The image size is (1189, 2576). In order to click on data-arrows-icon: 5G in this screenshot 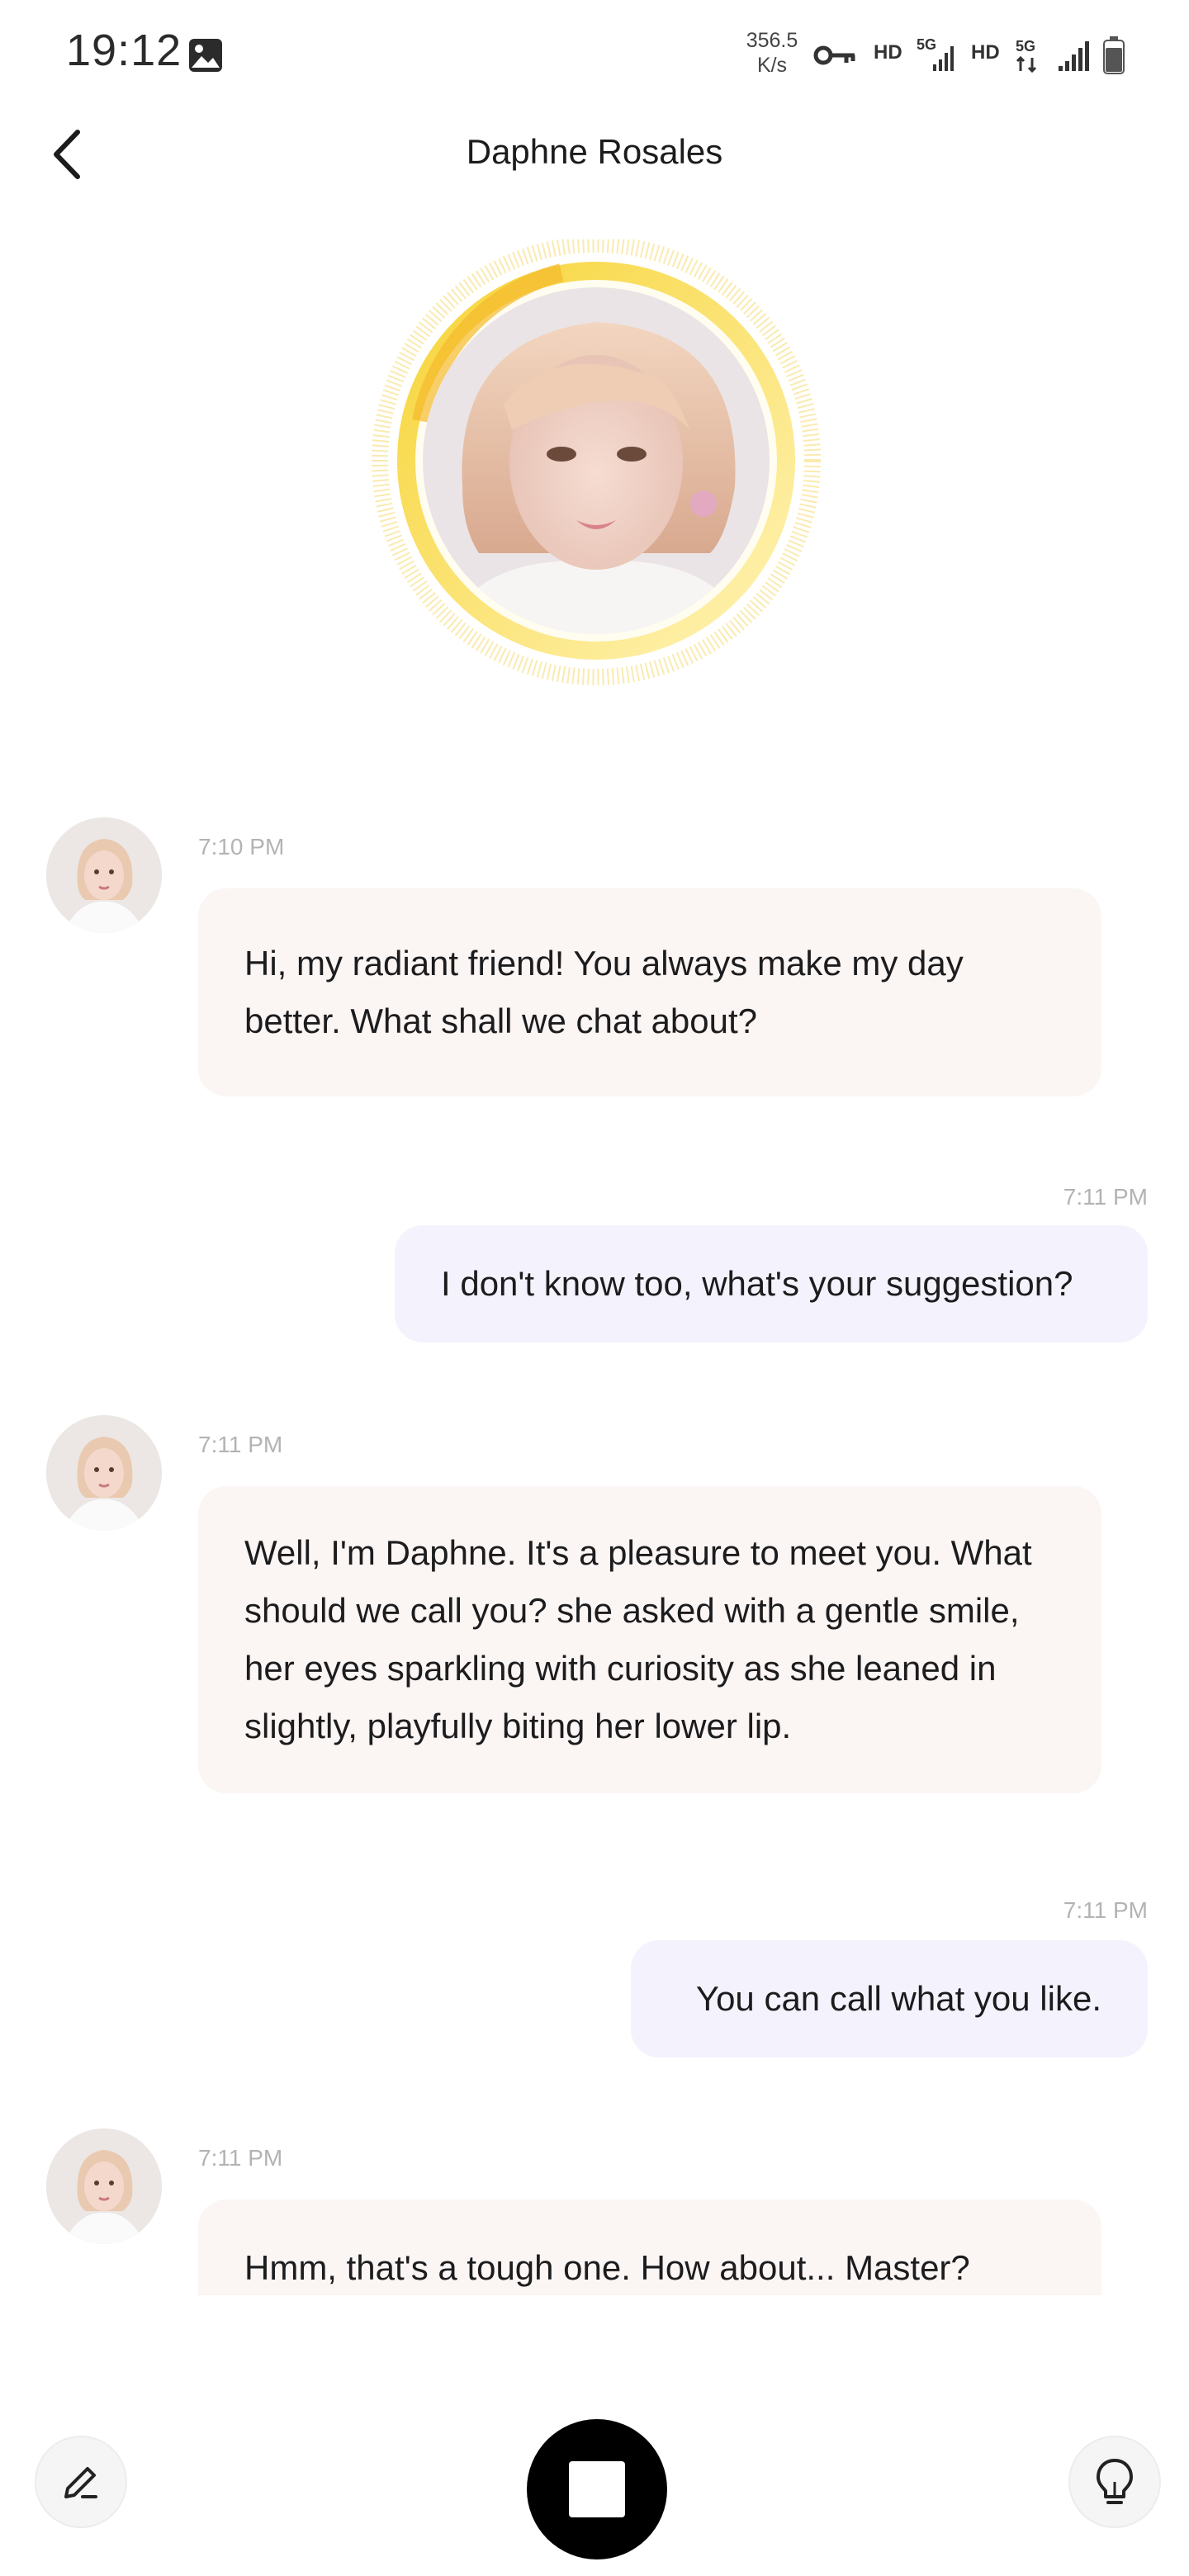, I will do `click(1026, 55)`.